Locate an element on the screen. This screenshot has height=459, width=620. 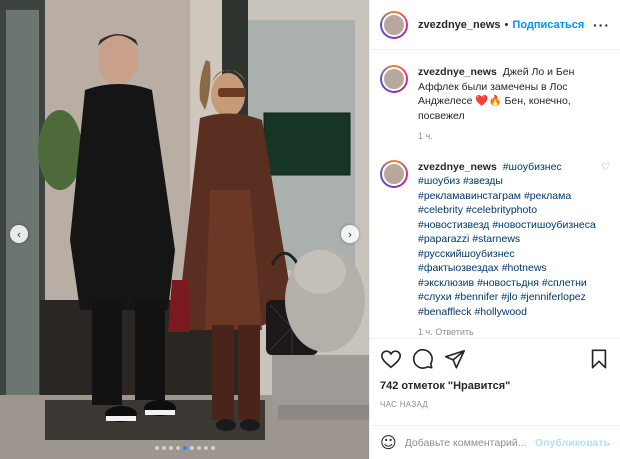
hashtag-link: #фактыозвездах is located at coordinates (458, 268).